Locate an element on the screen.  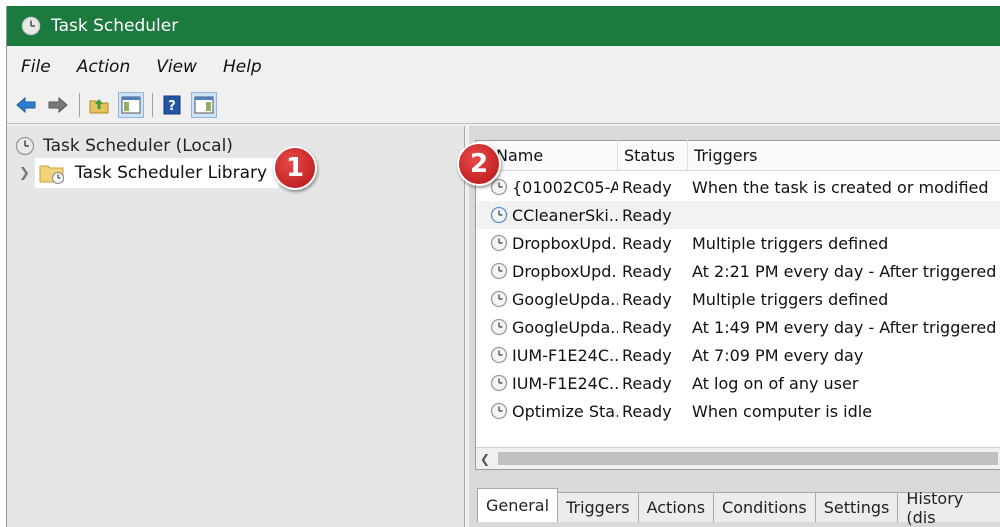
back-button is located at coordinates (26, 105).